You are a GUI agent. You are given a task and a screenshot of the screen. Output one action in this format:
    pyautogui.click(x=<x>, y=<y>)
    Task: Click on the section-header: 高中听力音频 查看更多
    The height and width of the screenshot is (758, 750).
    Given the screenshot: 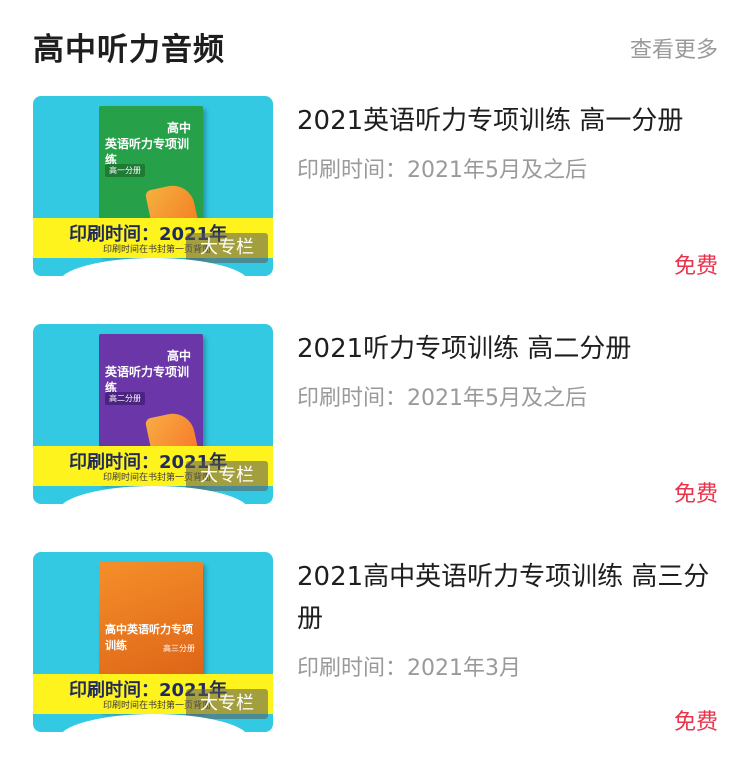 What is the action you would take?
    pyautogui.click(x=375, y=45)
    